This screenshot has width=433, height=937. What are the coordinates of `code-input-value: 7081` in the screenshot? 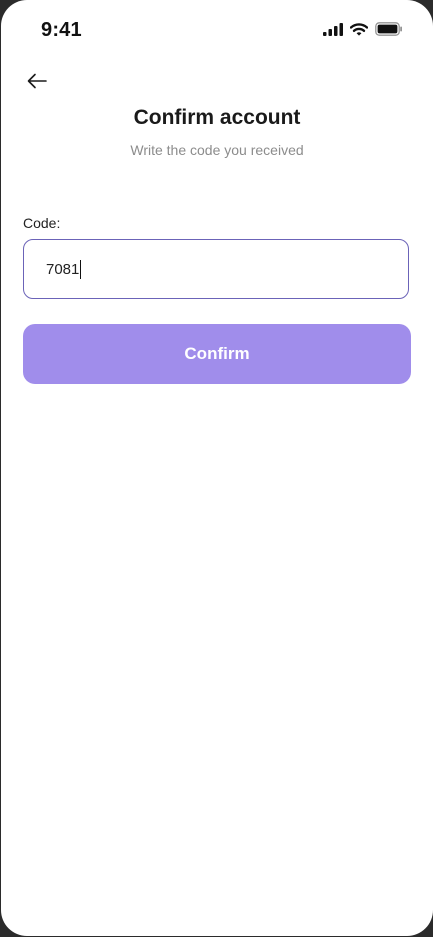 It's located at (63, 269).